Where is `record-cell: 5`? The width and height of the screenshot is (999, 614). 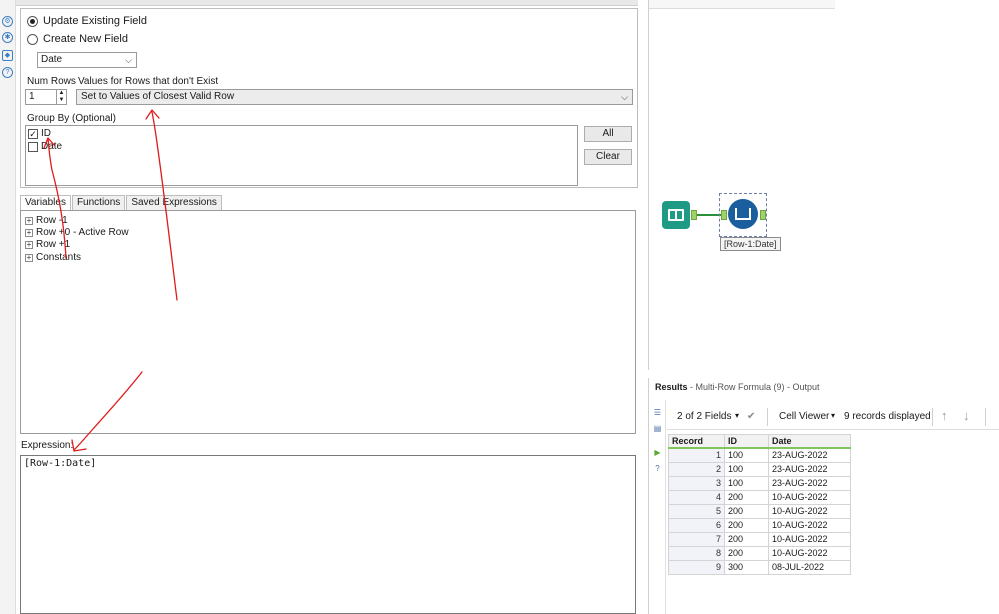
record-cell: 5 is located at coordinates (696, 511).